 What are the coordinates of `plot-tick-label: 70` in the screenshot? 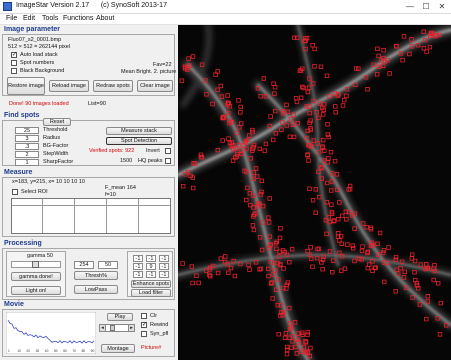 It's located at (74, 351).